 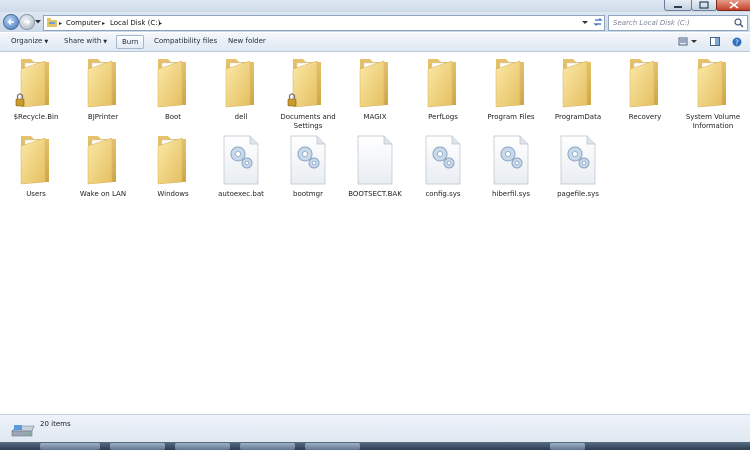 What do you see at coordinates (324, 23) in the screenshot?
I see `address-bar: ▸ Computer ▸ Local Disk (C:) ▸` at bounding box center [324, 23].